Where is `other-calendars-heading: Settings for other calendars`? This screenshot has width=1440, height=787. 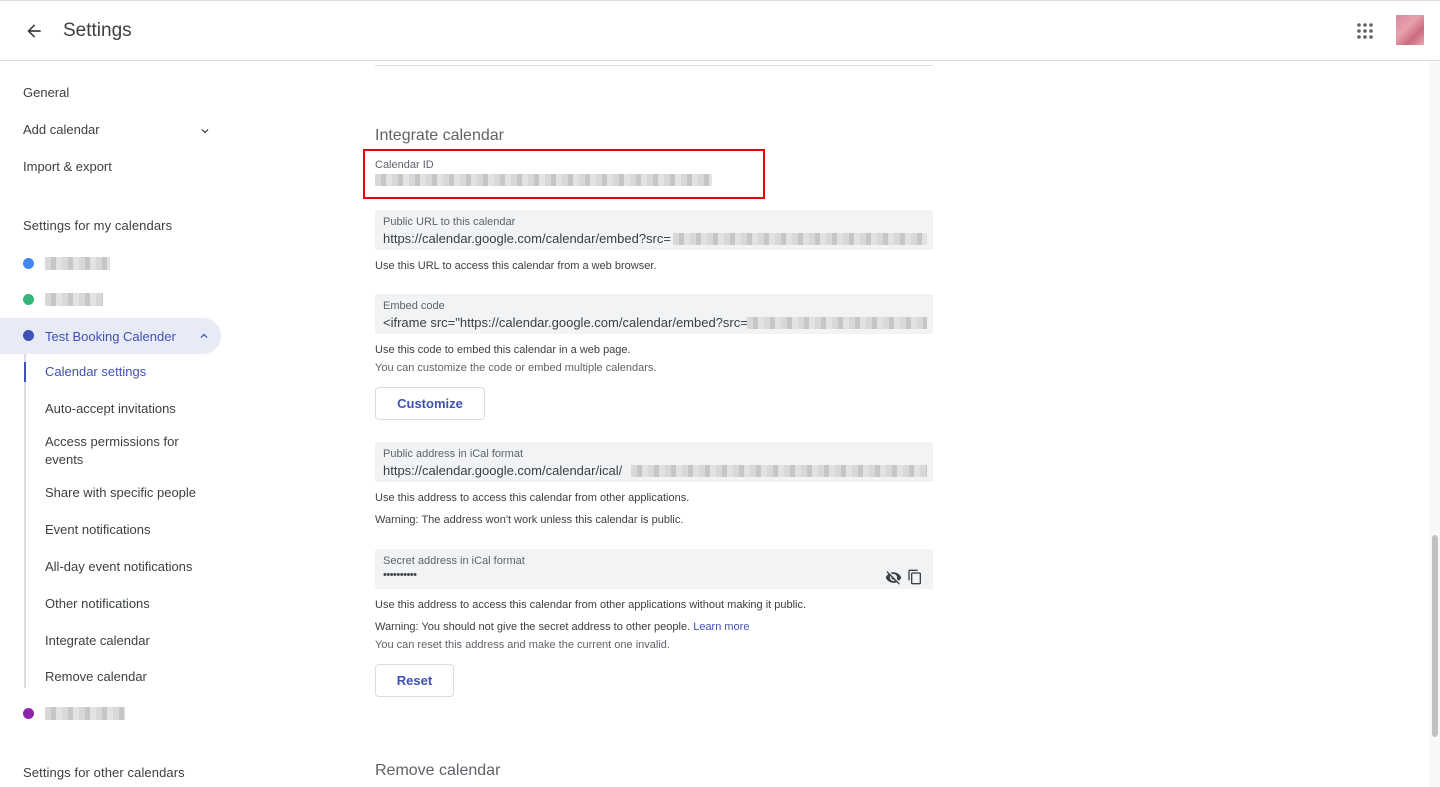
other-calendars-heading: Settings for other calendars is located at coordinates (104, 772).